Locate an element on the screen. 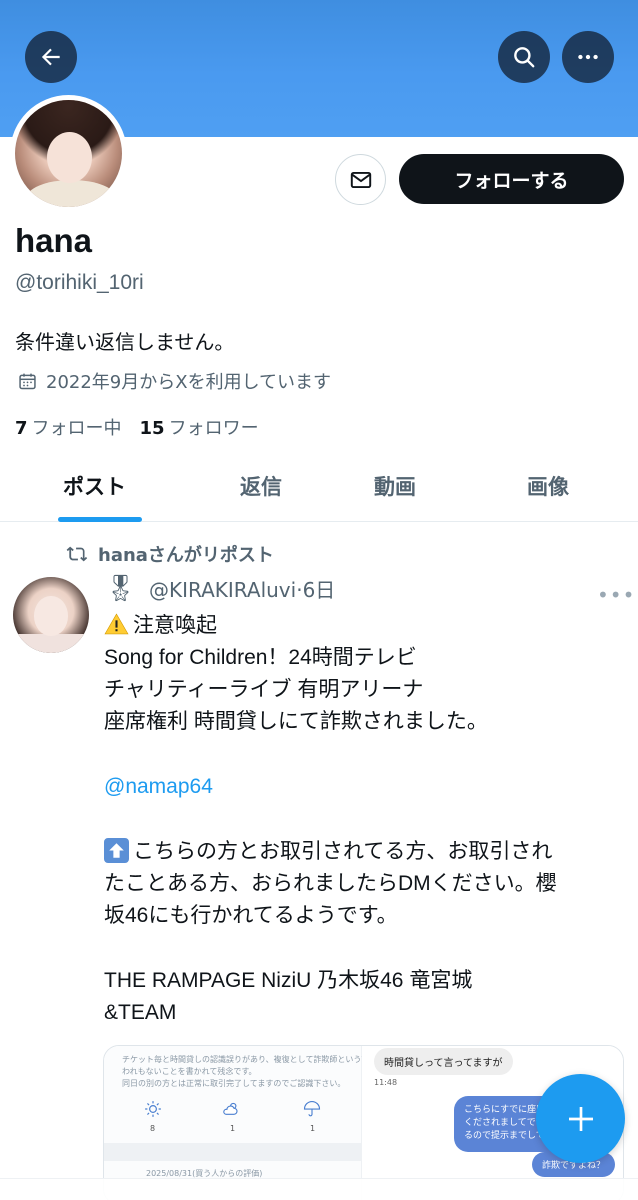 This screenshot has height=1200, width=638. post-line-6: こちらの方とお取引されてる方、お取引され is located at coordinates (343, 851).